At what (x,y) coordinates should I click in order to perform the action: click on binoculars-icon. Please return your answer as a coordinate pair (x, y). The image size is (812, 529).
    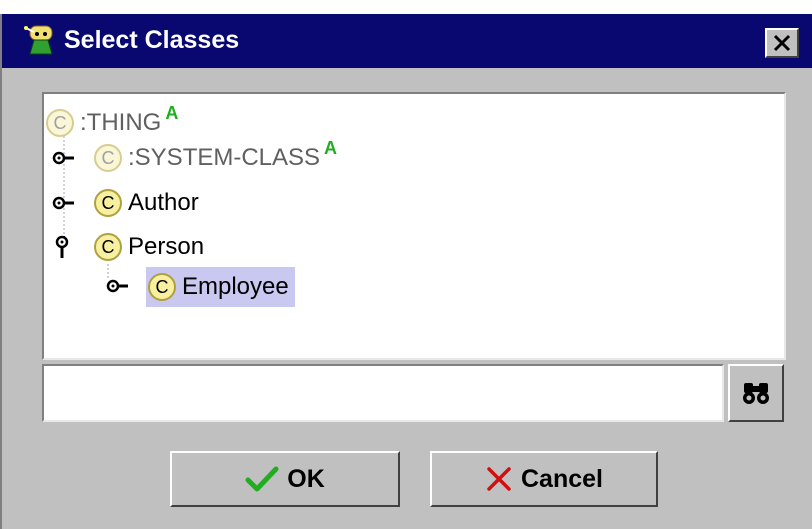
    Looking at the image, I should click on (756, 393).